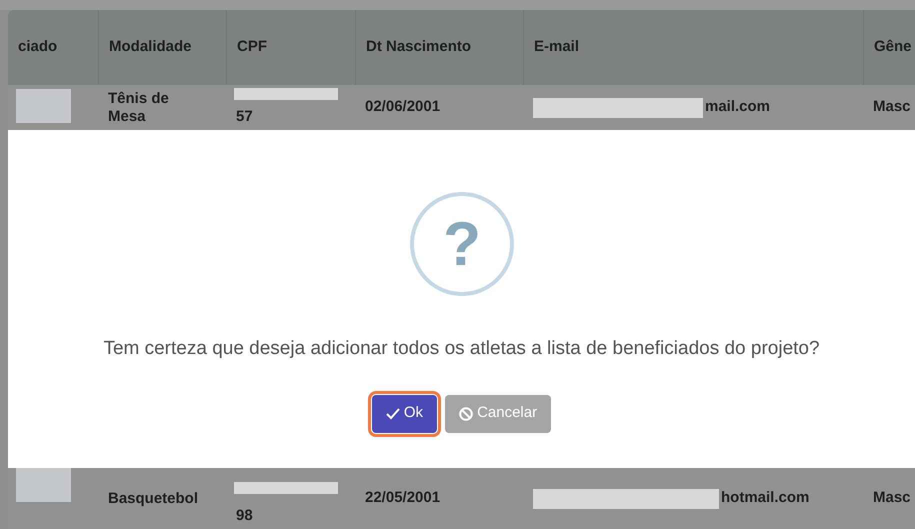  What do you see at coordinates (405, 413) in the screenshot?
I see `ok-button: Ok` at bounding box center [405, 413].